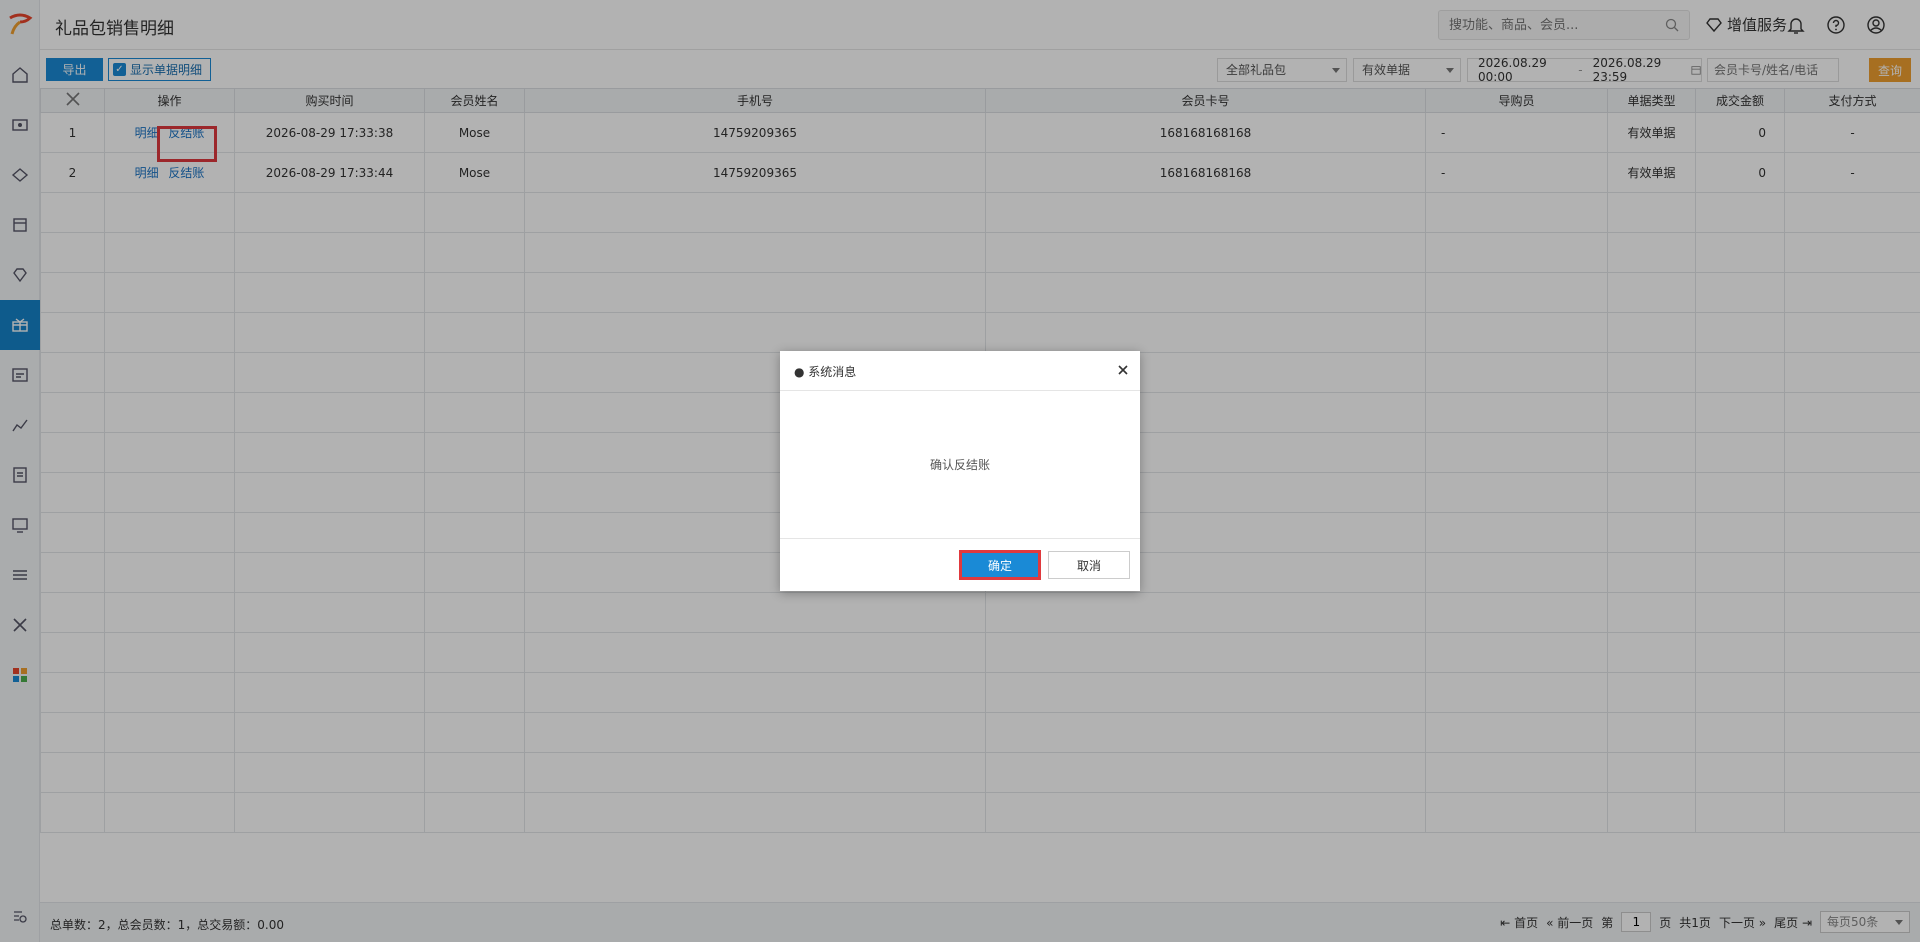  I want to click on confirm-dialog: ● 系统消息 确认反结账 确定 取消, so click(960, 471).